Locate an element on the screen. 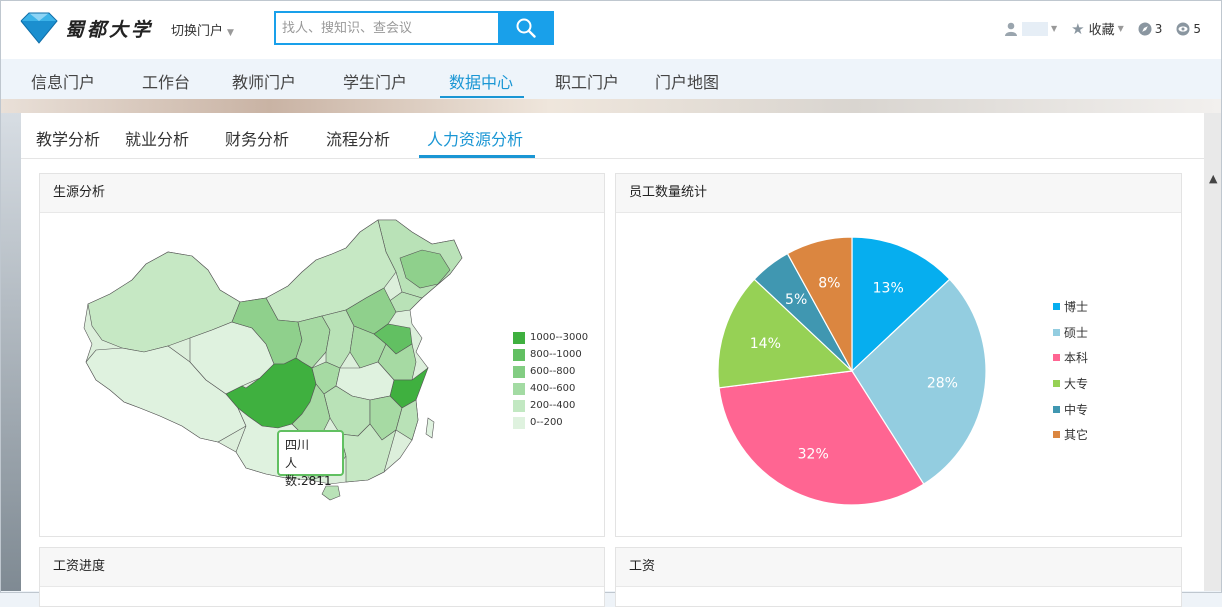 The width and height of the screenshot is (1222, 607). star-icon: ★ is located at coordinates (1078, 28).